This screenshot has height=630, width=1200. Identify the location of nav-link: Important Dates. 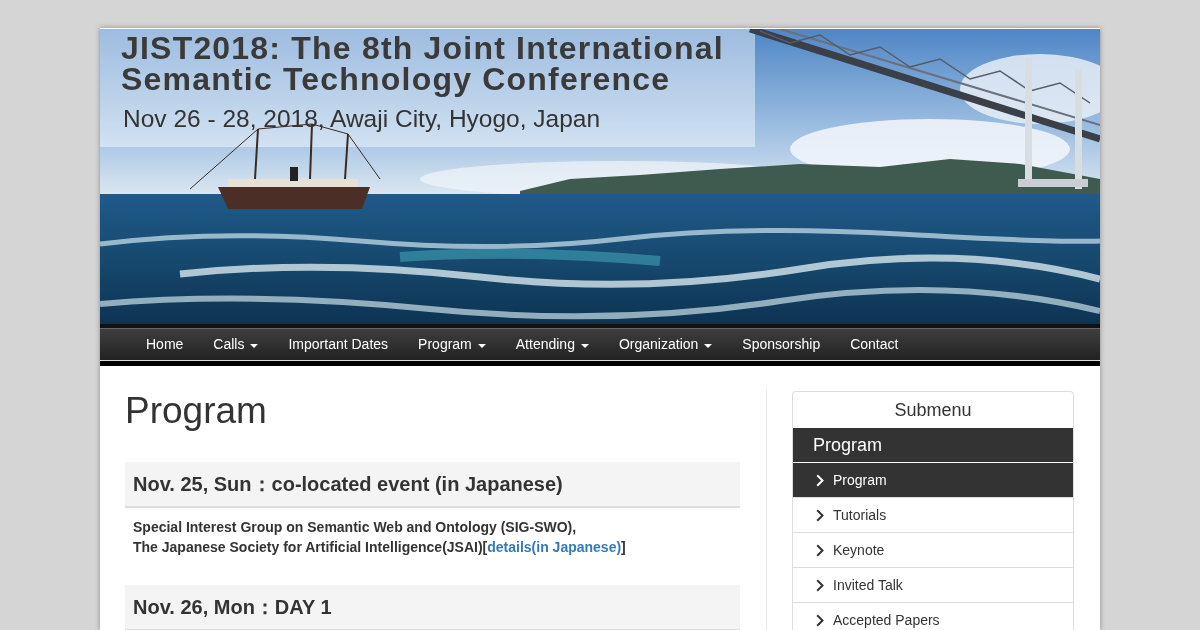
(338, 344).